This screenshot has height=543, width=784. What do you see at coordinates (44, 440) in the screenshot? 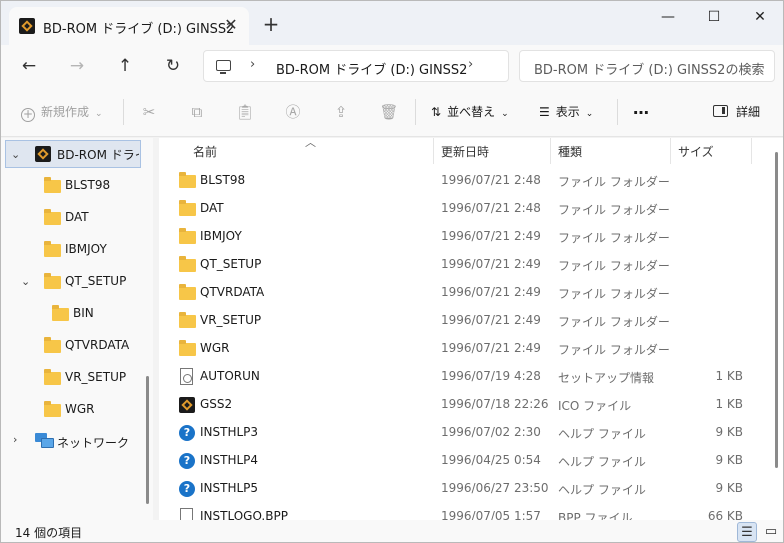
I see `network-icon` at bounding box center [44, 440].